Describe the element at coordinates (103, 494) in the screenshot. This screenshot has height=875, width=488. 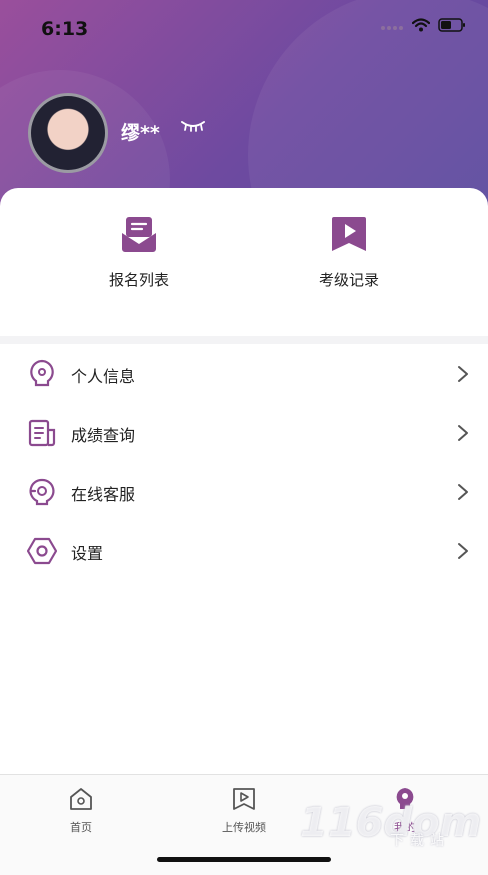
I see `menu-label: 在线客服` at that location.